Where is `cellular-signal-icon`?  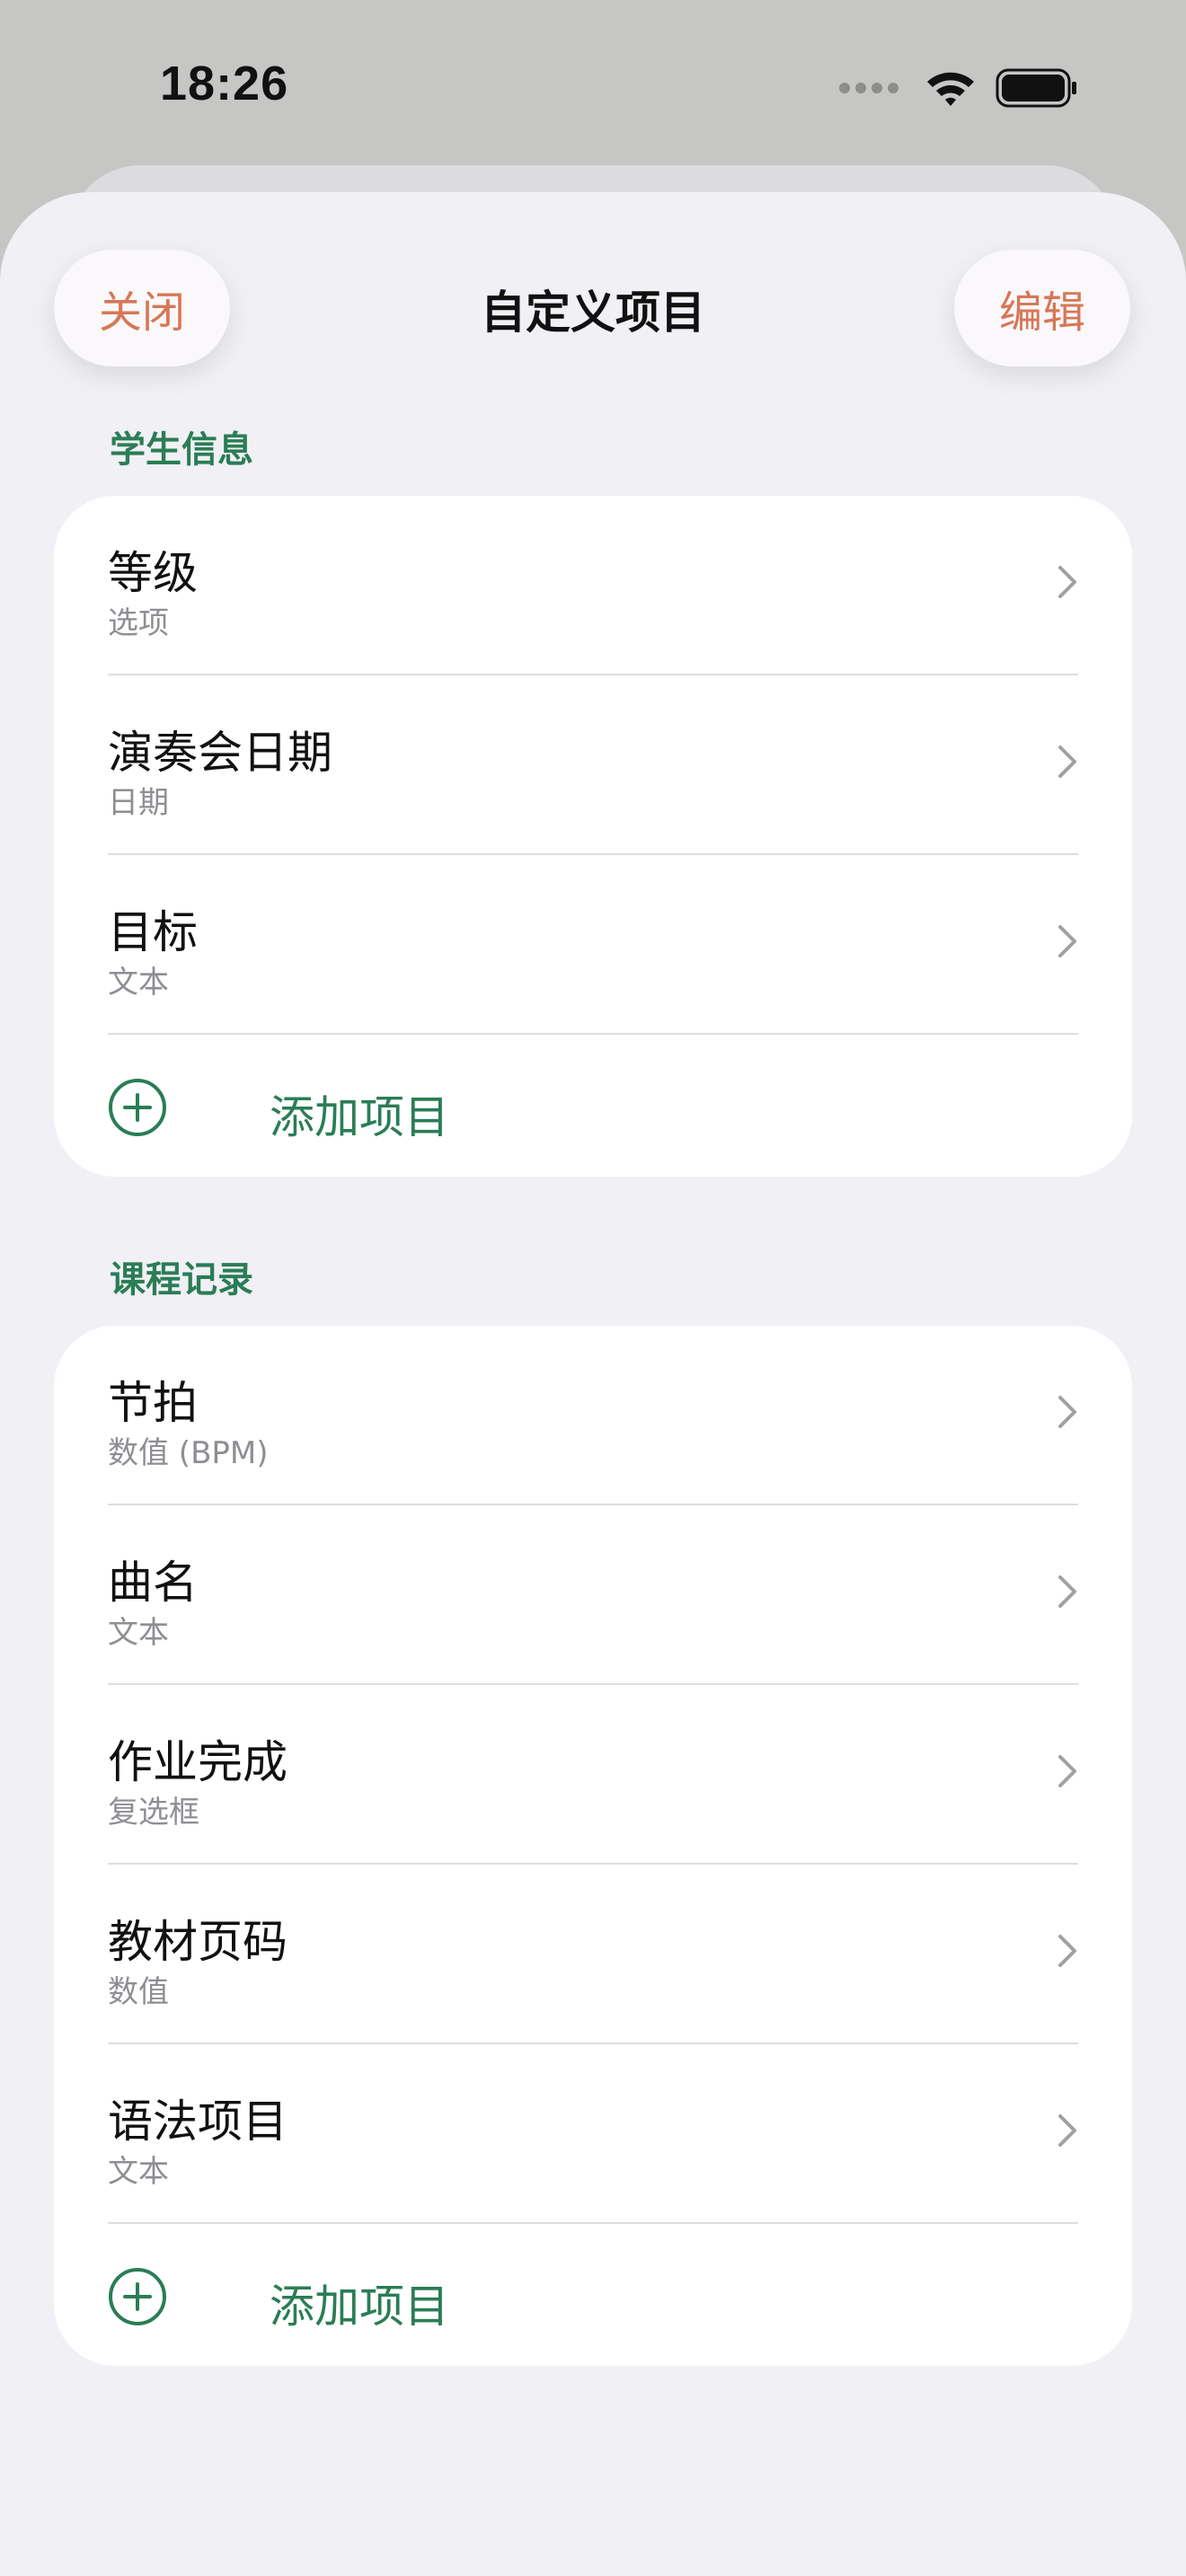
cellular-signal-icon is located at coordinates (868, 88).